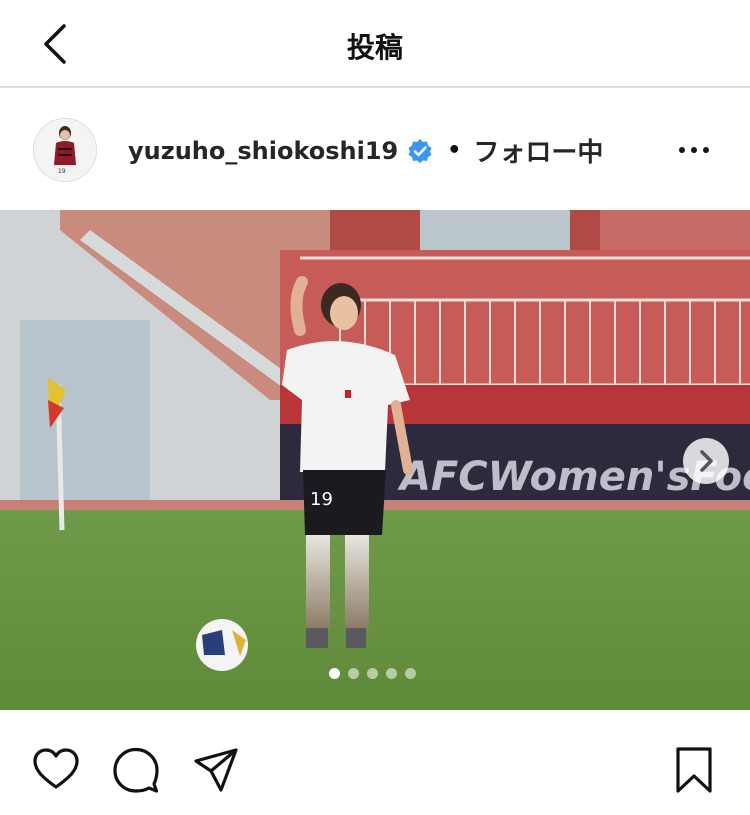 Image resolution: width=750 pixels, height=815 pixels. Describe the element at coordinates (136, 770) in the screenshot. I see `comment-icon` at that location.